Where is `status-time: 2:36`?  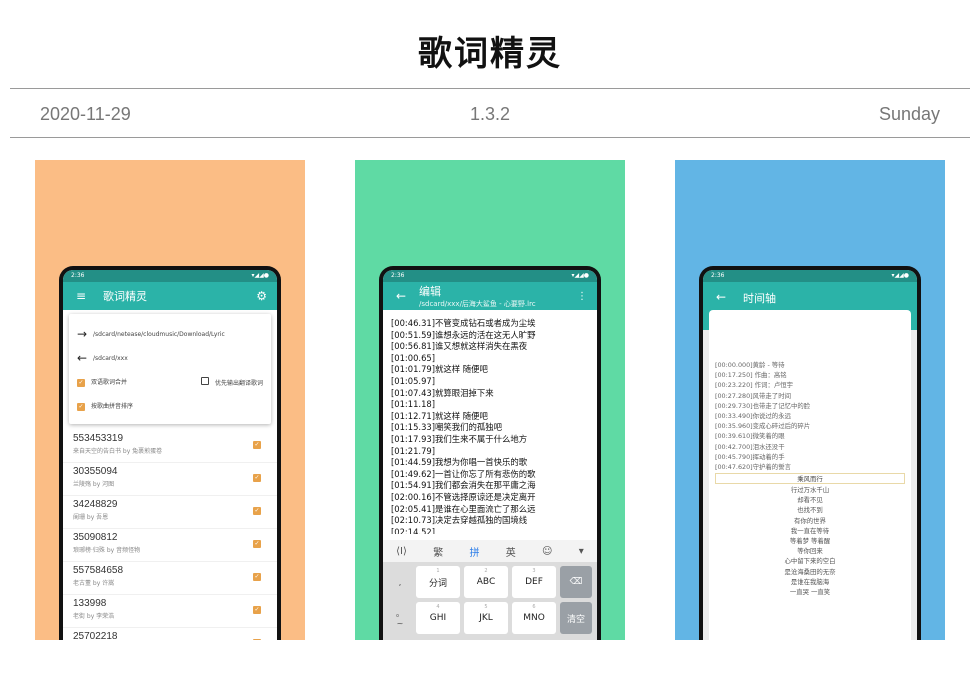 status-time: 2:36 is located at coordinates (718, 275).